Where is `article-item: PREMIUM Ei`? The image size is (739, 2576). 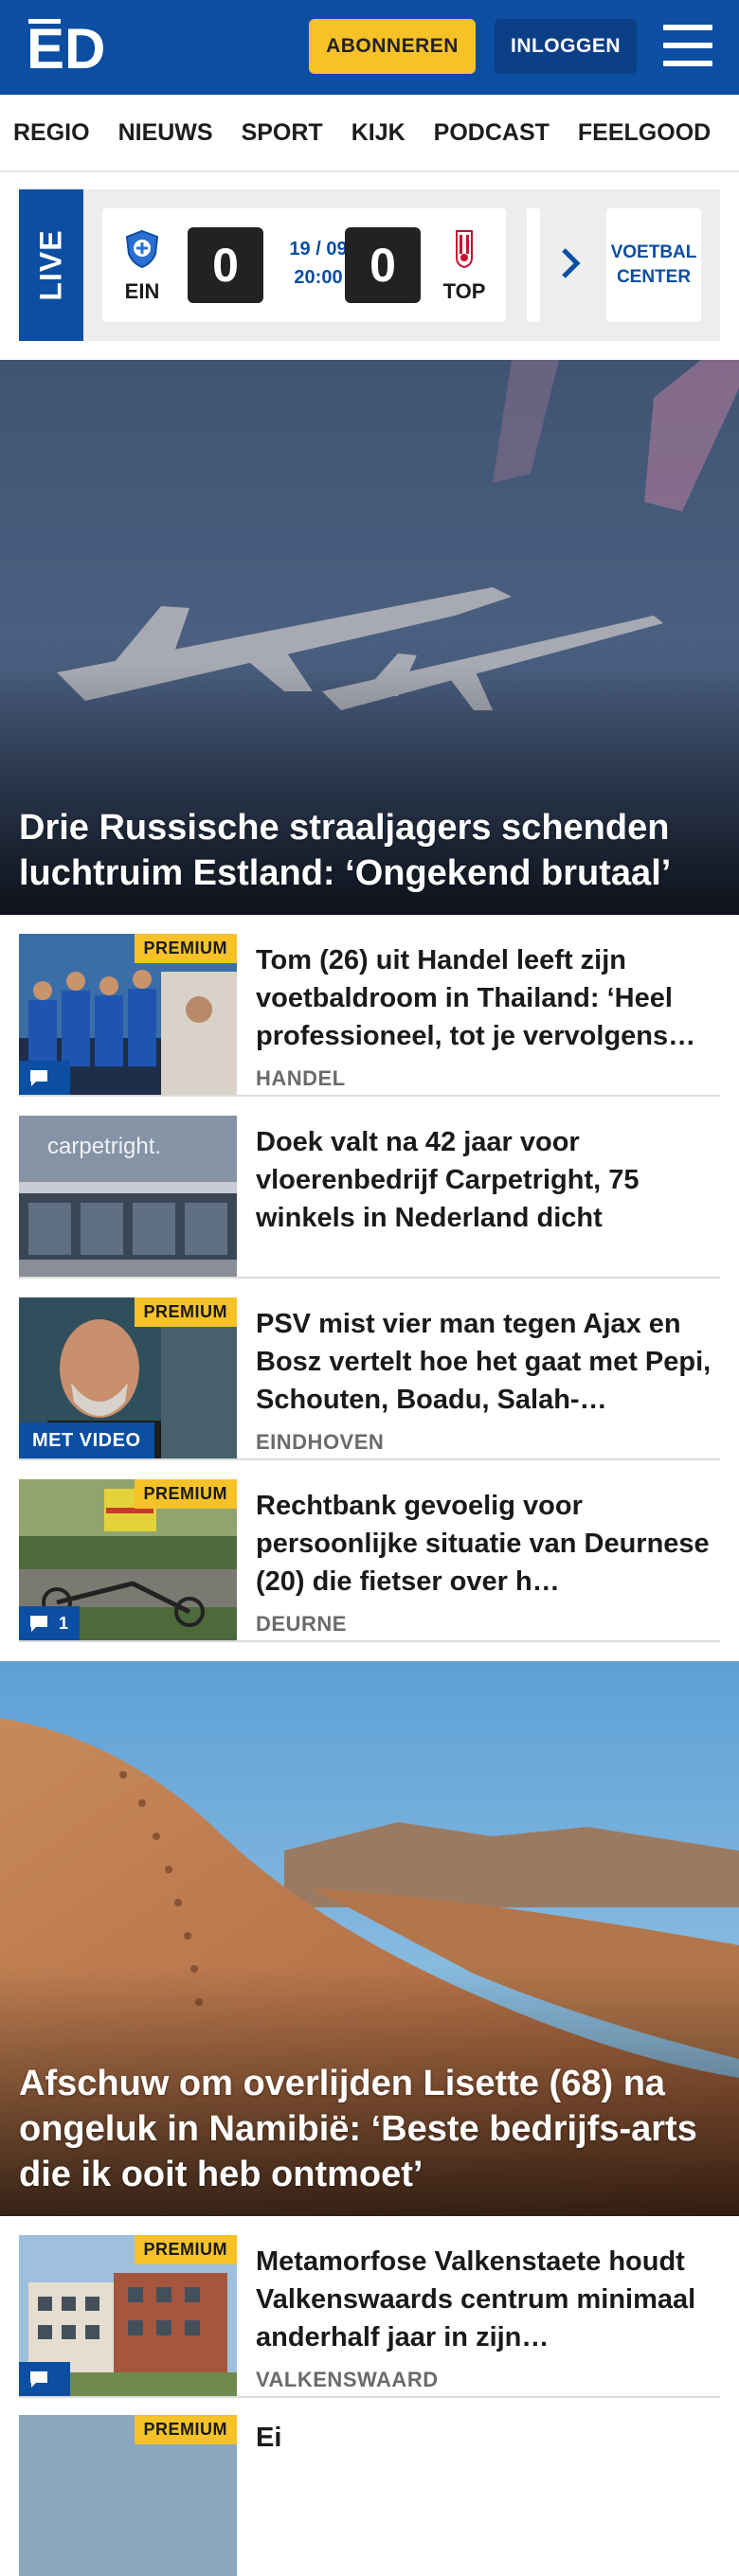 article-item: PREMIUM Ei is located at coordinates (369, 2487).